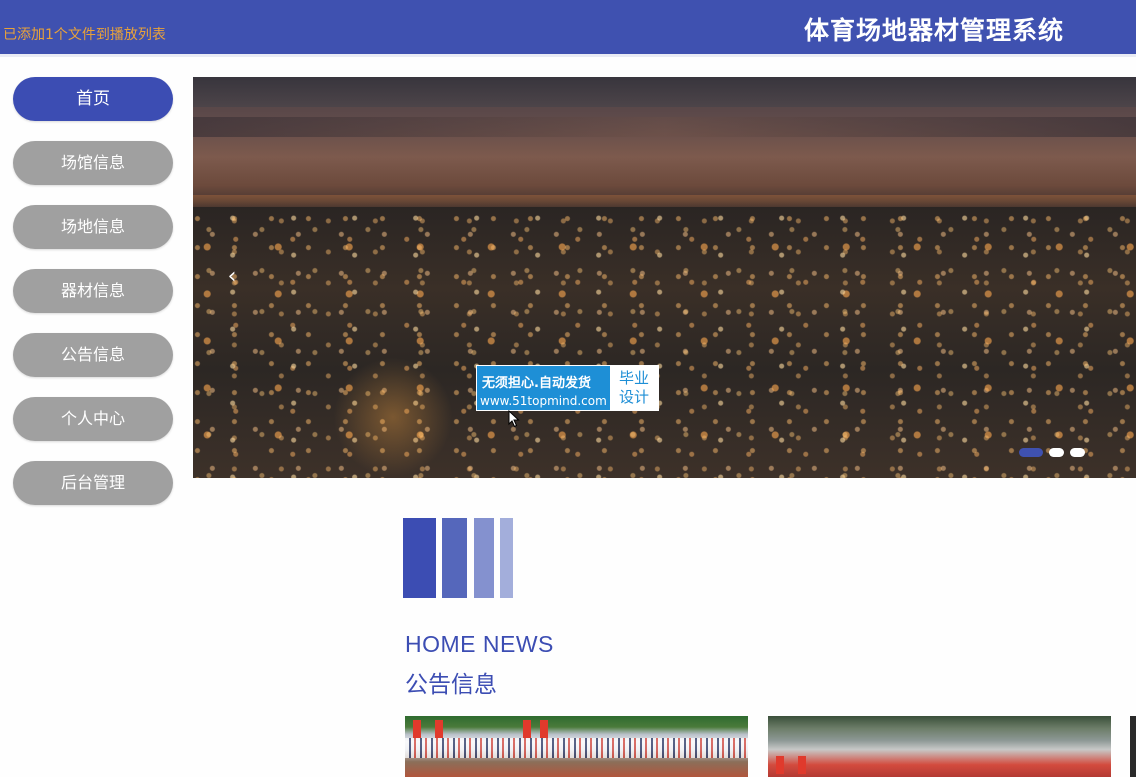 The image size is (1136, 777). I want to click on nav-home: 首页, so click(93, 99).